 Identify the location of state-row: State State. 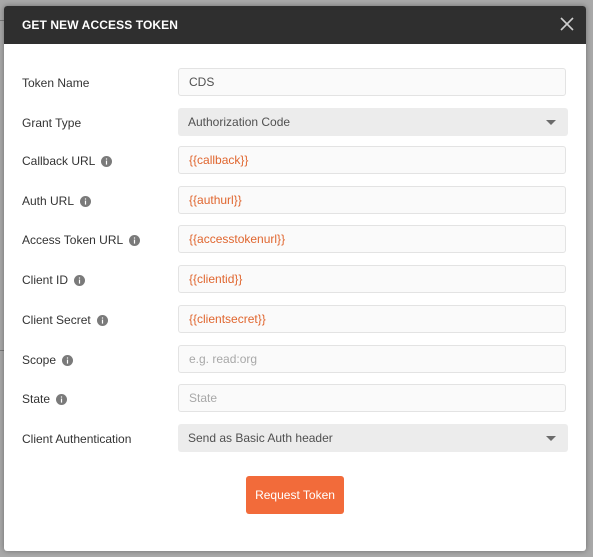
(295, 399).